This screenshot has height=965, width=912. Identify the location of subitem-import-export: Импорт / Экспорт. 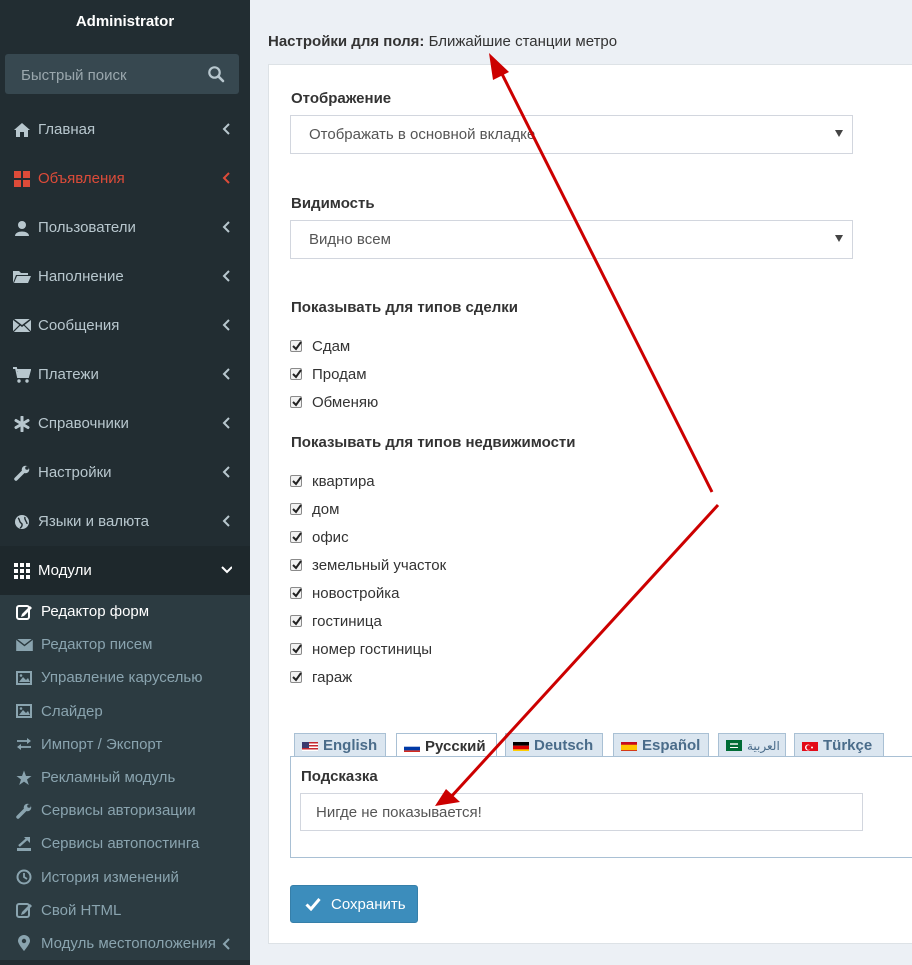
(125, 744).